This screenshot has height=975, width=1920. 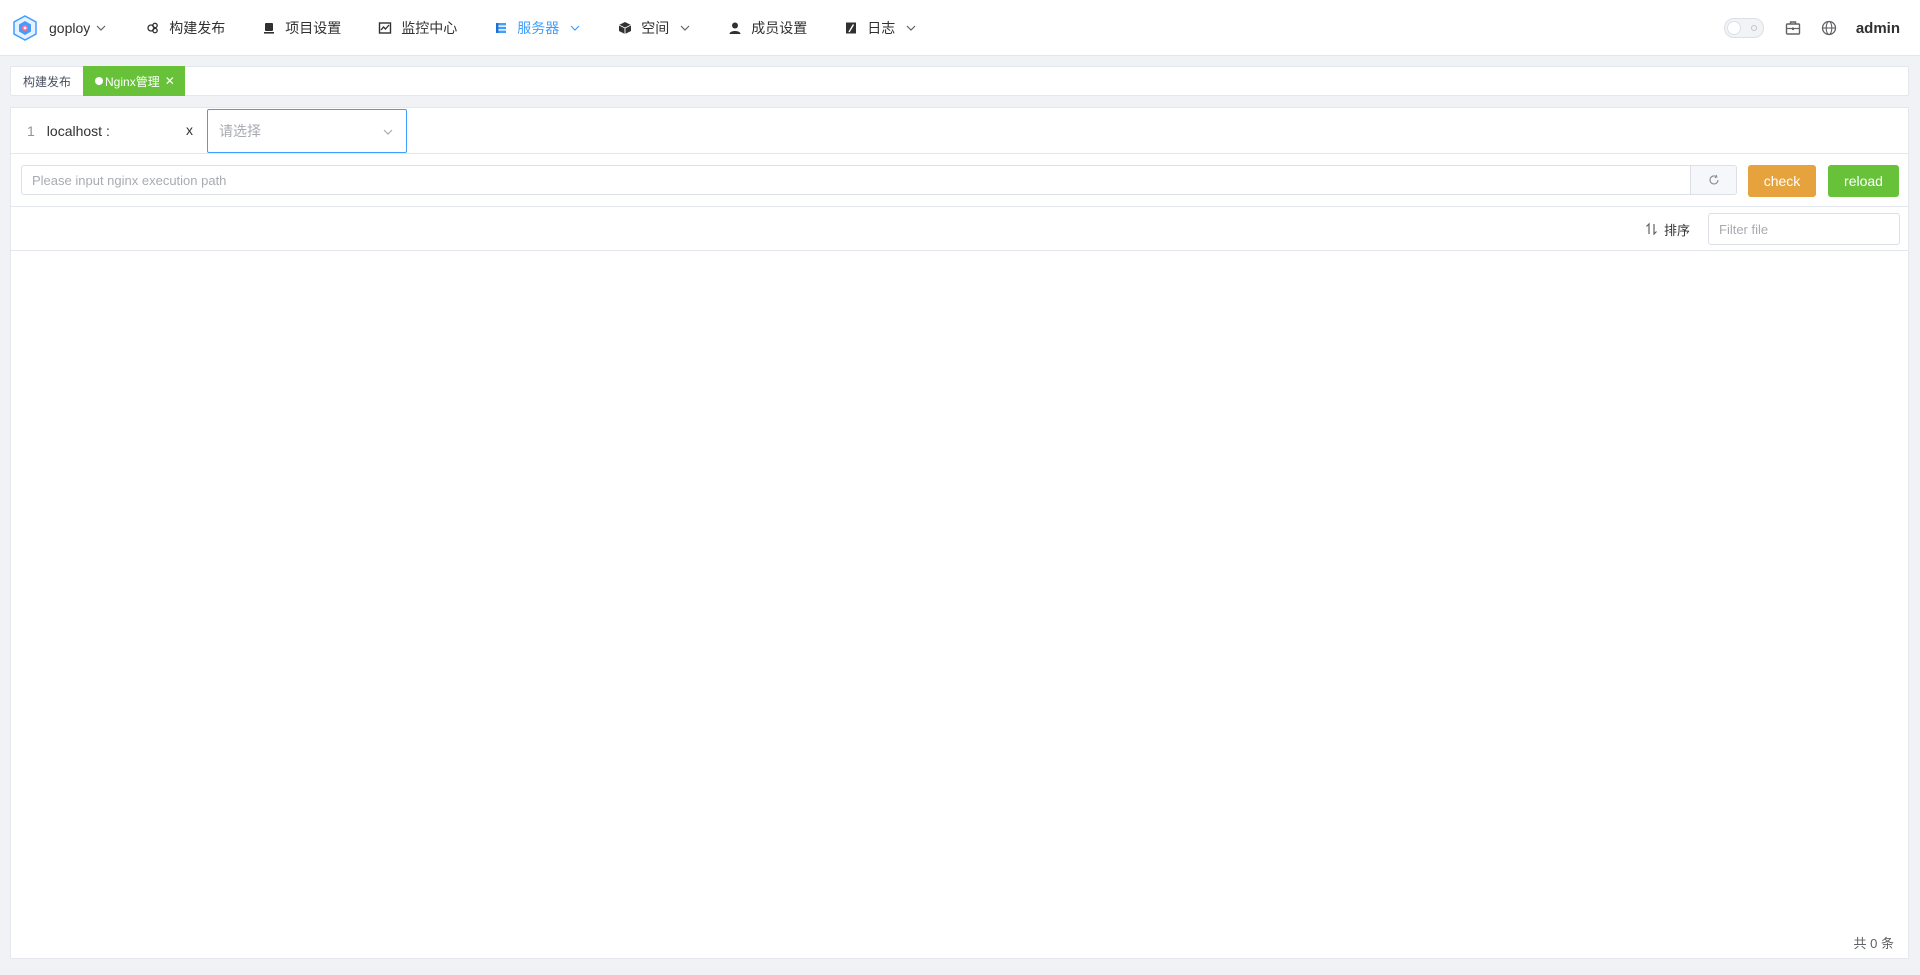 I want to click on theme-toggle, so click(x=1743, y=28).